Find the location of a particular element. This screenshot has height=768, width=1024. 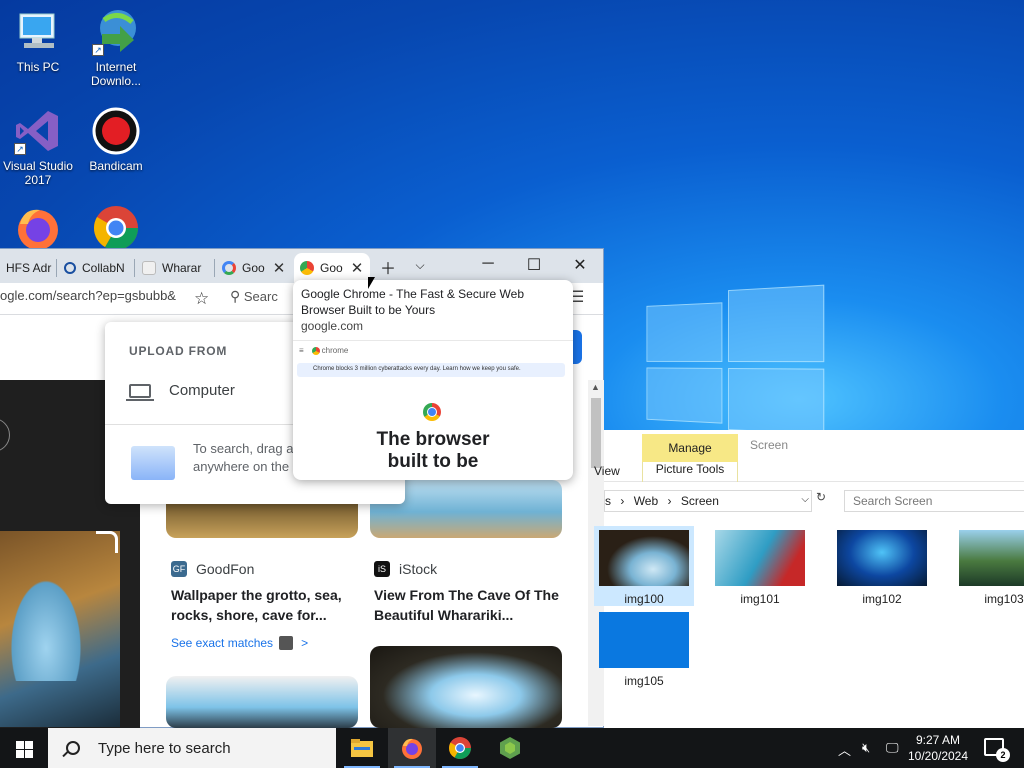

firefox-icon is located at coordinates (412, 748).